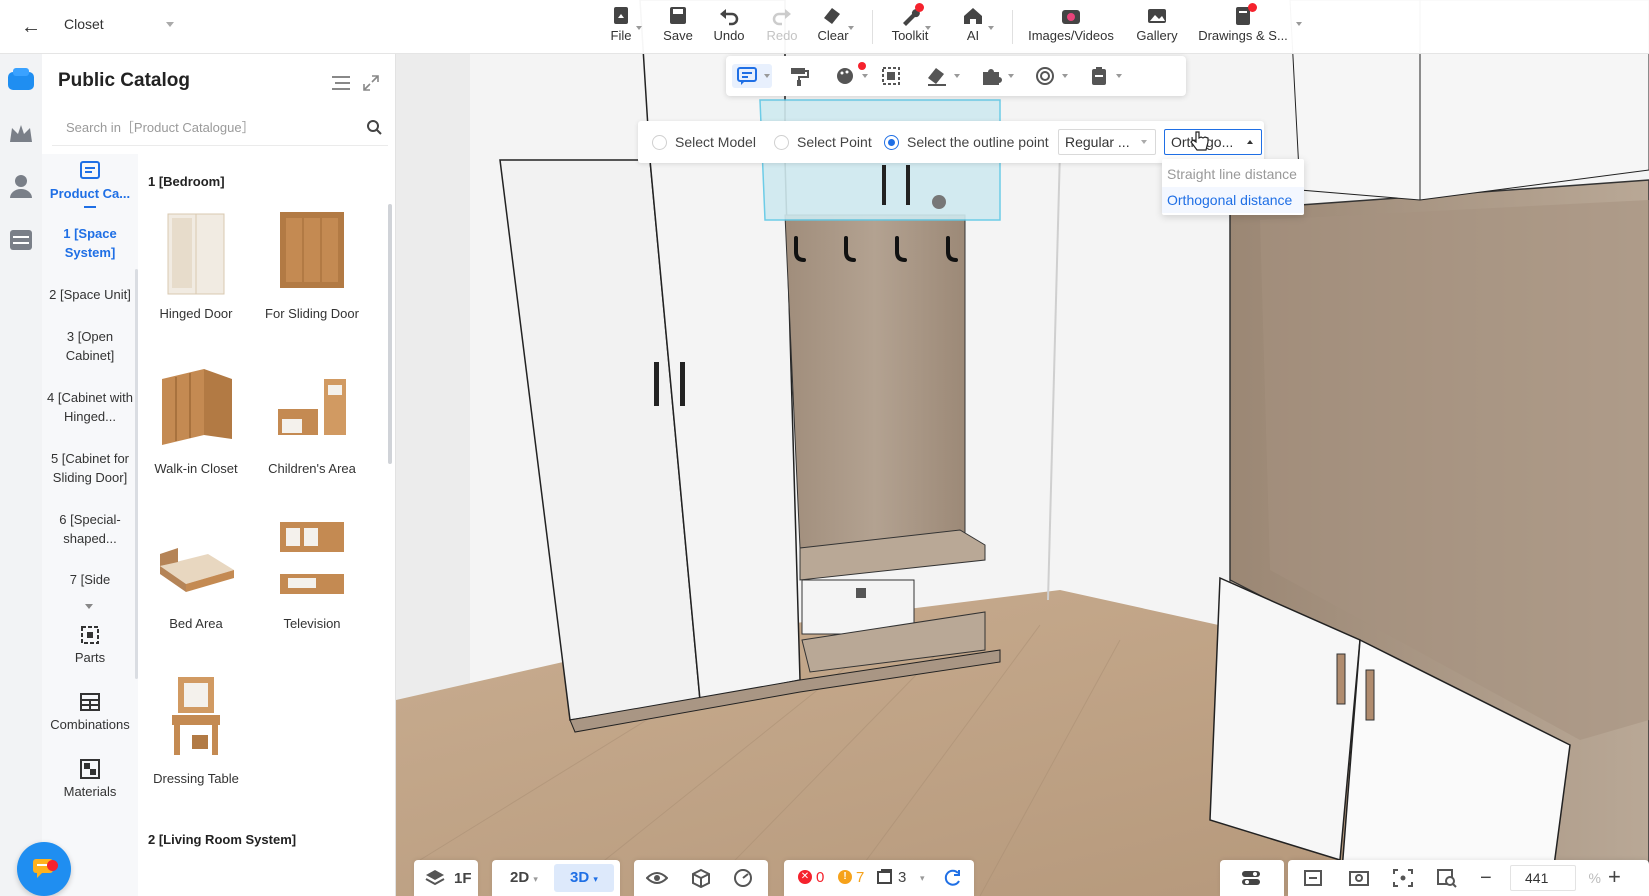 The image size is (1649, 896). What do you see at coordinates (1071, 27) in the screenshot?
I see `images-videos-button: Images/Videos` at bounding box center [1071, 27].